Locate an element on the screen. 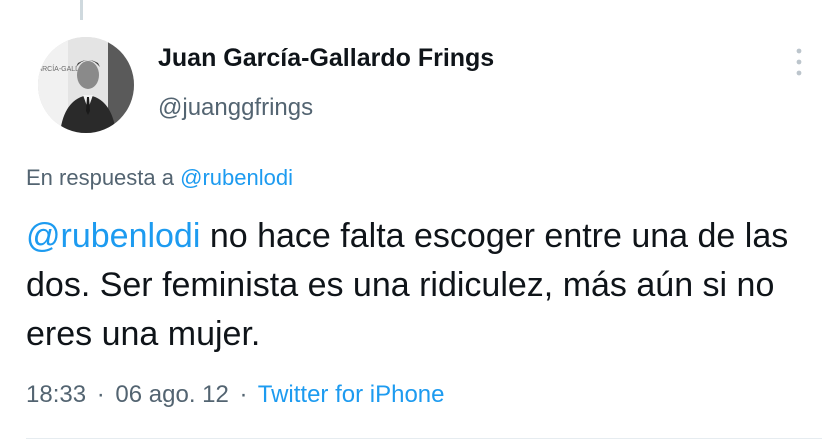 The width and height of the screenshot is (840, 446). tweet-time: 18:33 is located at coordinates (56, 394).